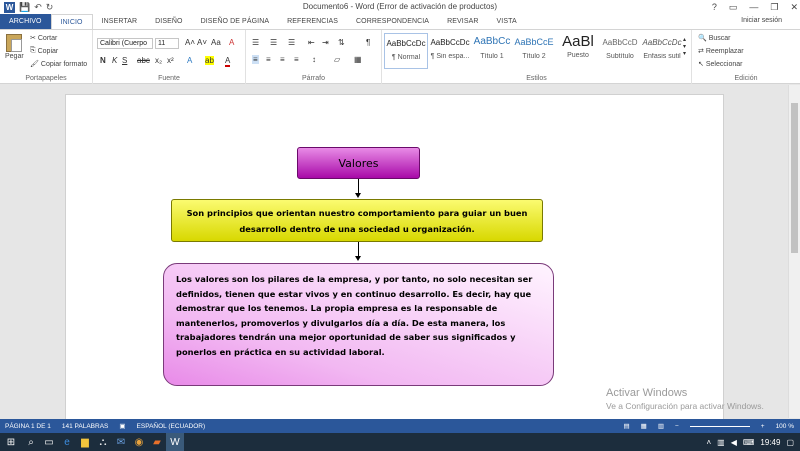 This screenshot has height=451, width=800. Describe the element at coordinates (311, 42) in the screenshot. I see `decrease-indent-icon: ⇤` at that location.